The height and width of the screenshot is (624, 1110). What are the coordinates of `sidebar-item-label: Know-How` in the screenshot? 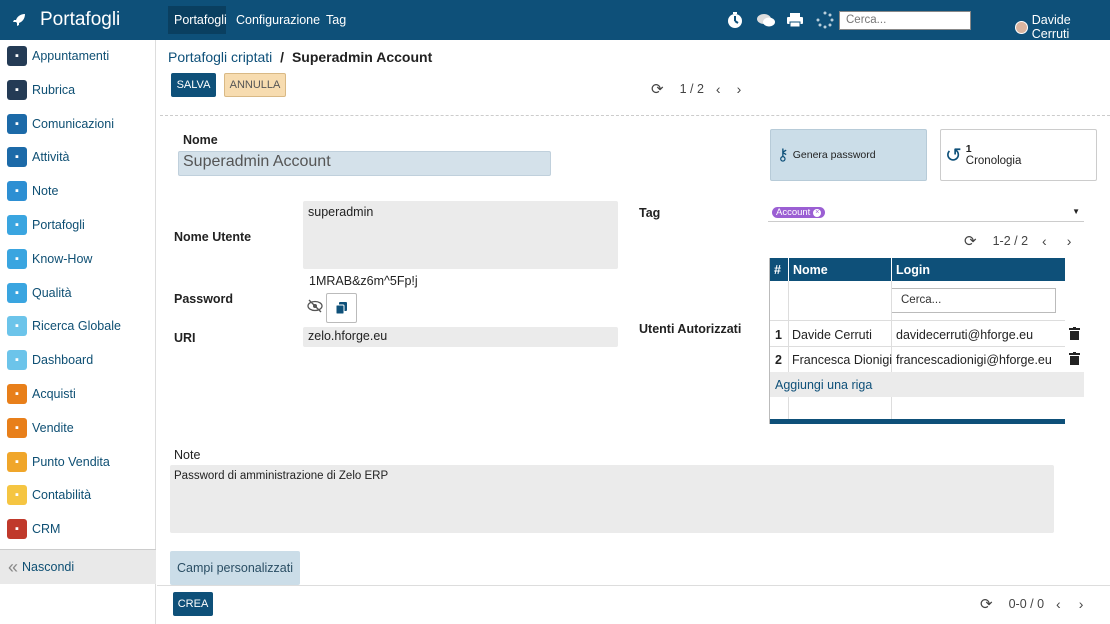 It's located at (62, 258).